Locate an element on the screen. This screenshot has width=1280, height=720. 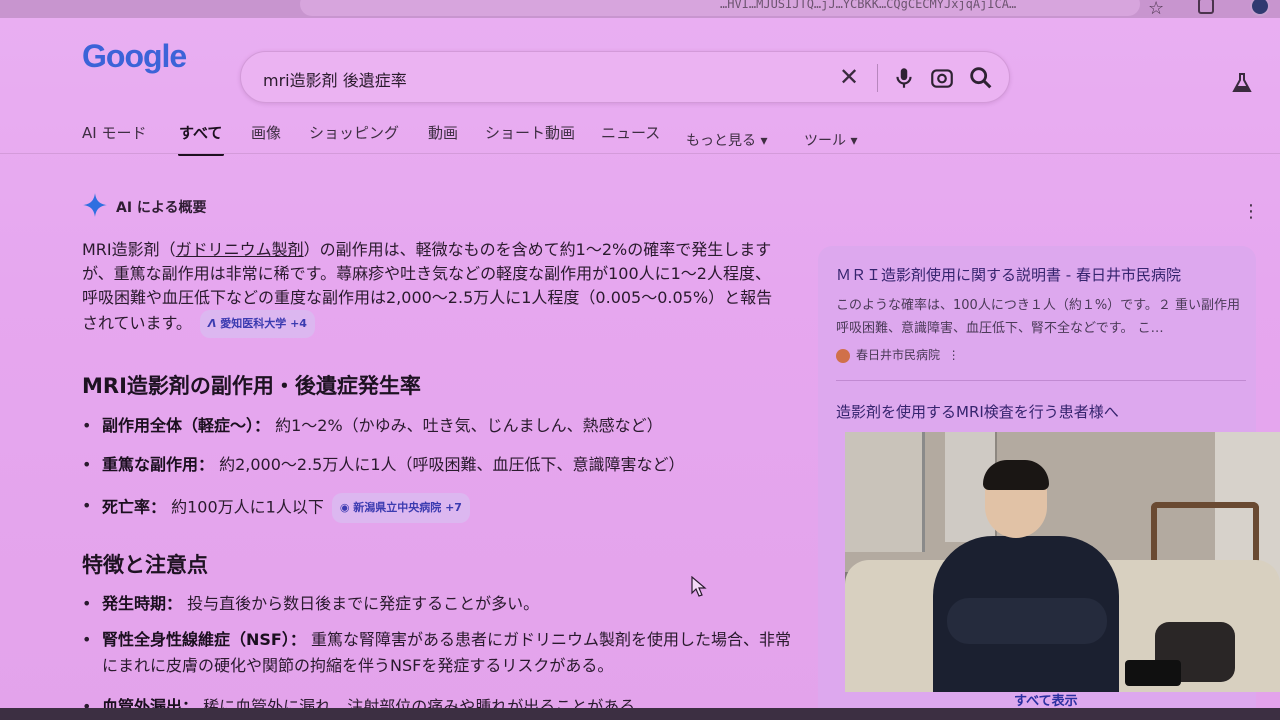
section-heading: 特徴と注意点 is located at coordinates (145, 565).